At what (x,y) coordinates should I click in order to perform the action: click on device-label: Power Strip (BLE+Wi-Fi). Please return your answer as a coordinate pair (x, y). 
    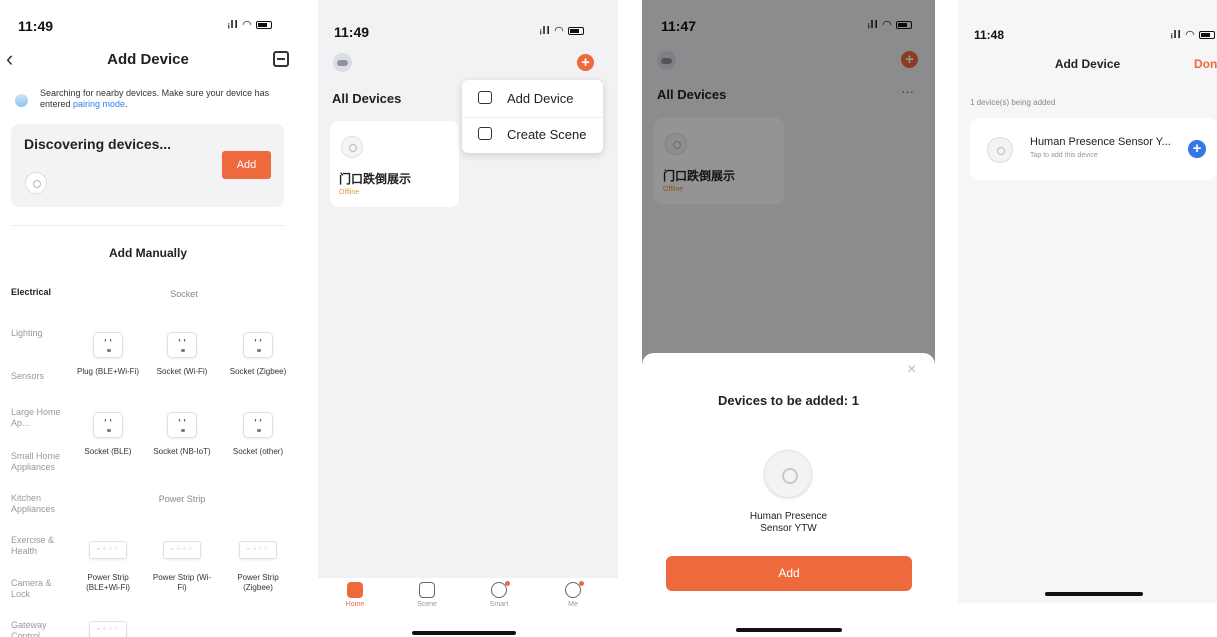
    Looking at the image, I should click on (108, 583).